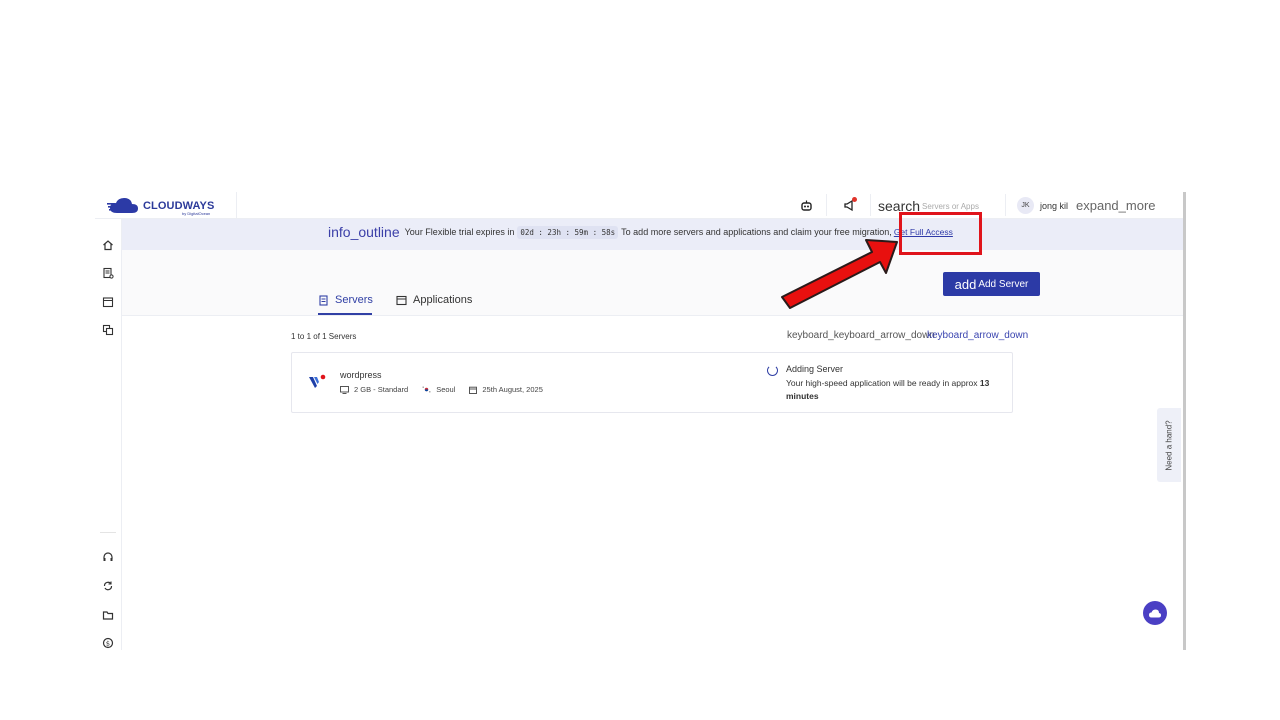 This screenshot has width=1280, height=720. I want to click on left-sidebar: $, so click(108, 434).